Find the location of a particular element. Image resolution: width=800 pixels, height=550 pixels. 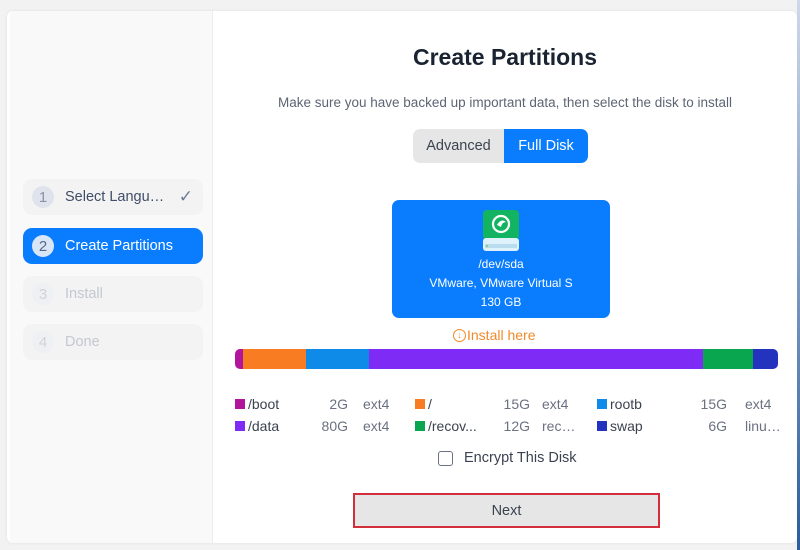

step-label: Done is located at coordinates (82, 342).